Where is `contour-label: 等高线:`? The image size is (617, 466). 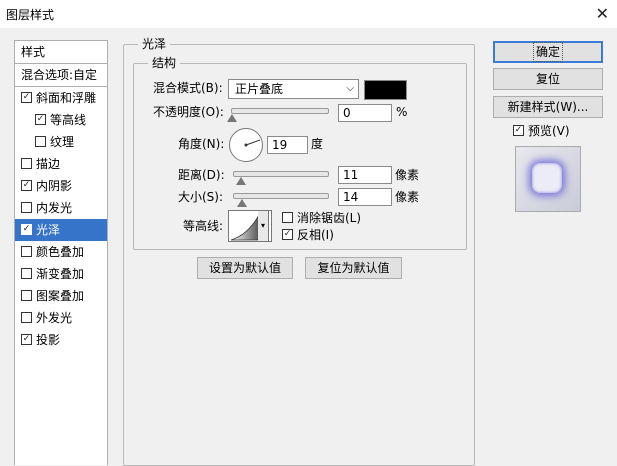
contour-label: 等高线: is located at coordinates (203, 226).